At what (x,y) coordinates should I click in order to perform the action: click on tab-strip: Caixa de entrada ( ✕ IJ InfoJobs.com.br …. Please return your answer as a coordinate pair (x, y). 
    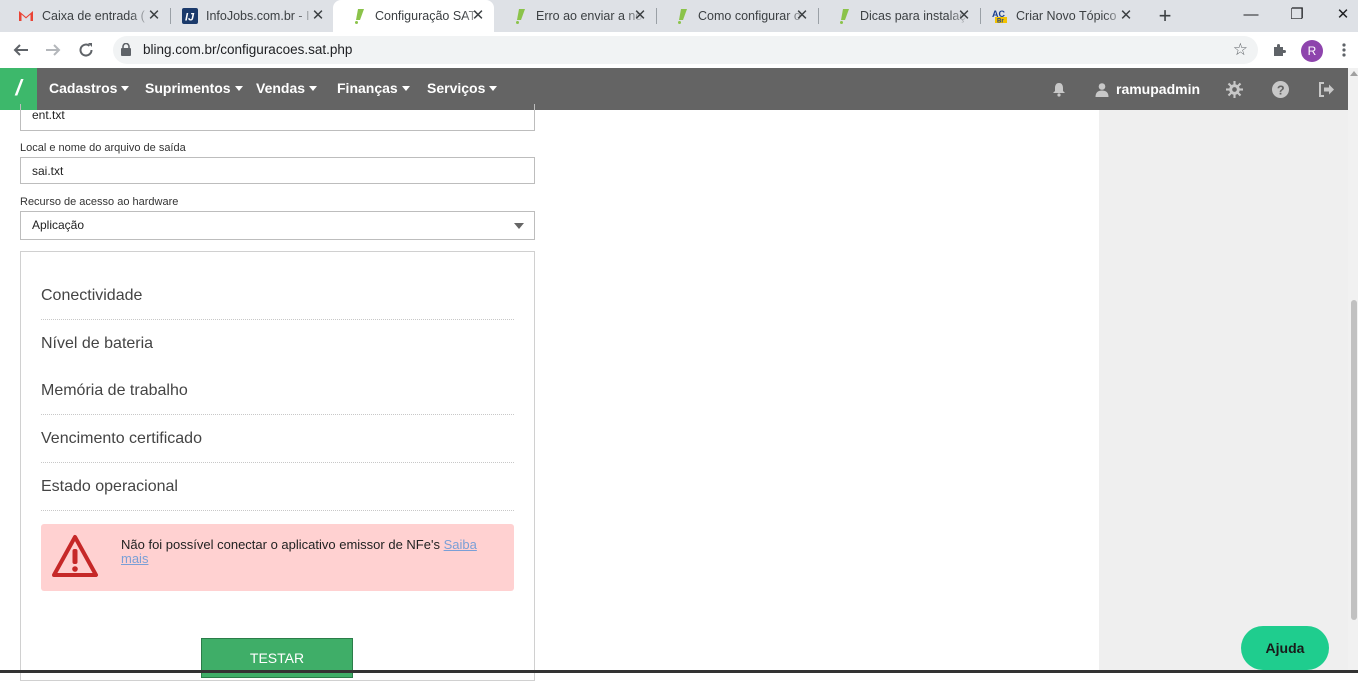
    Looking at the image, I should click on (679, 16).